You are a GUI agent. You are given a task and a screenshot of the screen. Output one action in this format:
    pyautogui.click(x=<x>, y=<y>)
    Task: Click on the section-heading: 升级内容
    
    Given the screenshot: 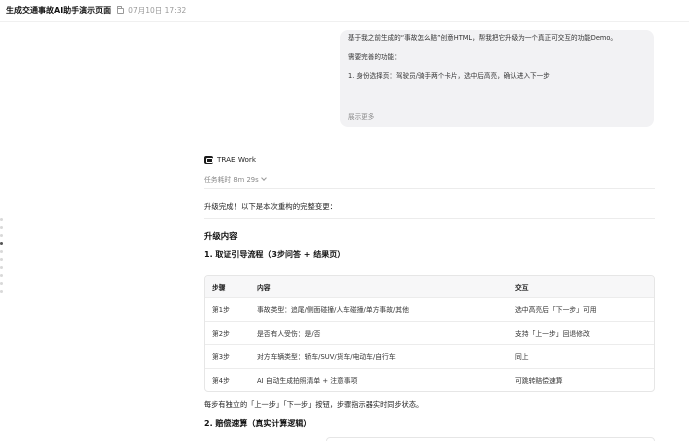 What is the action you would take?
    pyautogui.click(x=221, y=236)
    